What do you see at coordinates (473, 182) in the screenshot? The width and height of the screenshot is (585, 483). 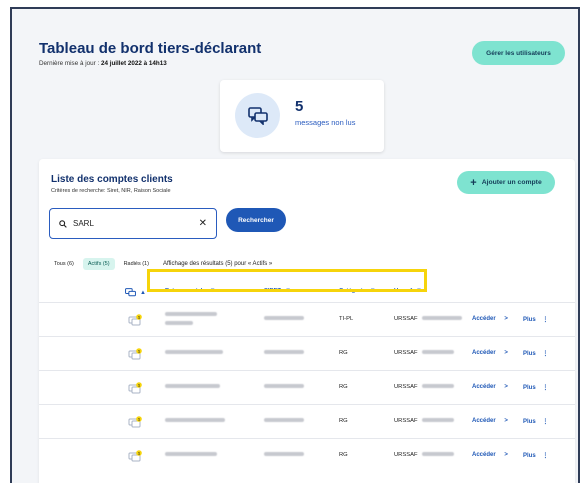 I see `plus-icon: +` at bounding box center [473, 182].